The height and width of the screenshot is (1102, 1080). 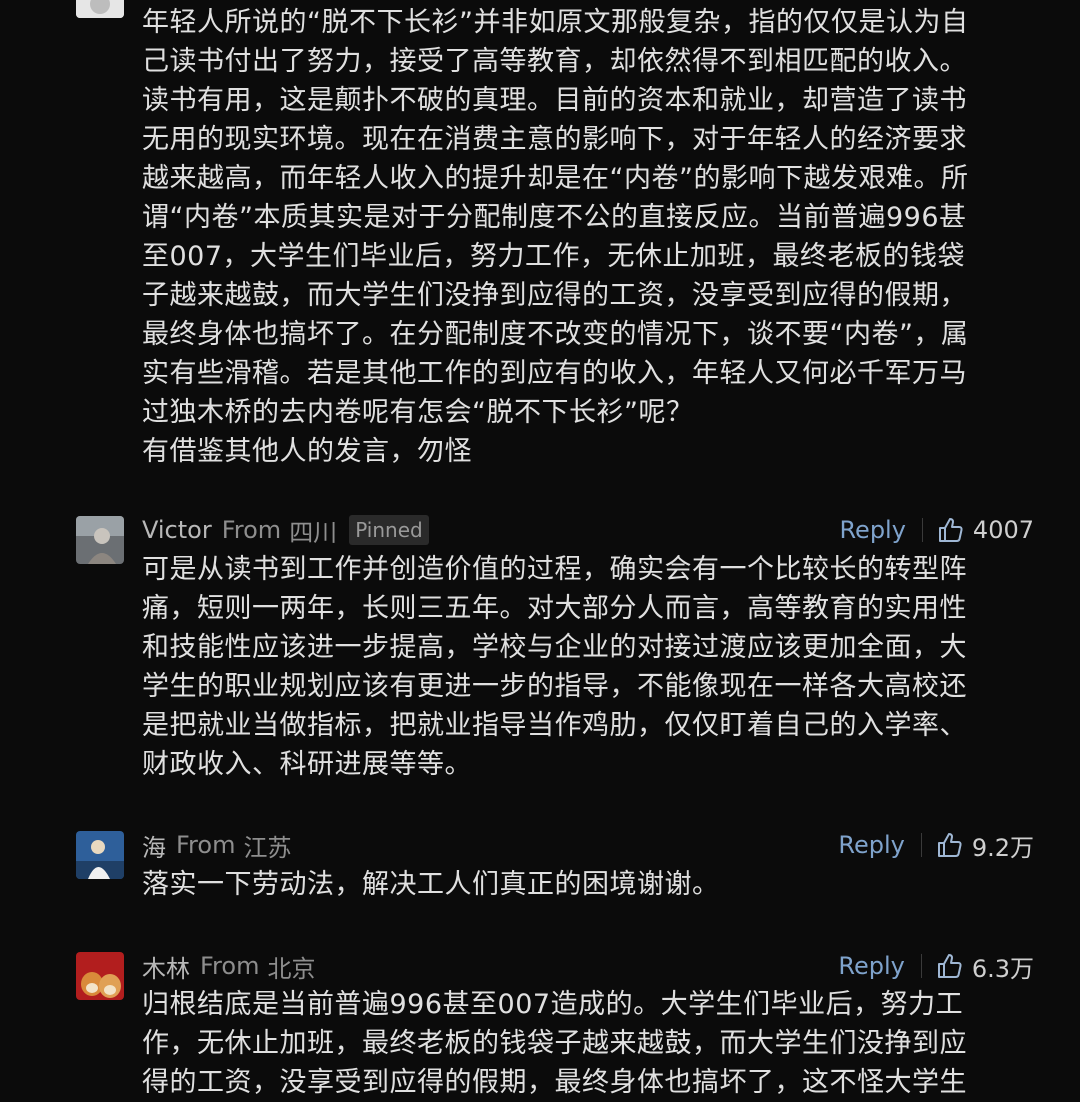 I want to click on comment-actions: Reply 6.3万, so click(x=936, y=966).